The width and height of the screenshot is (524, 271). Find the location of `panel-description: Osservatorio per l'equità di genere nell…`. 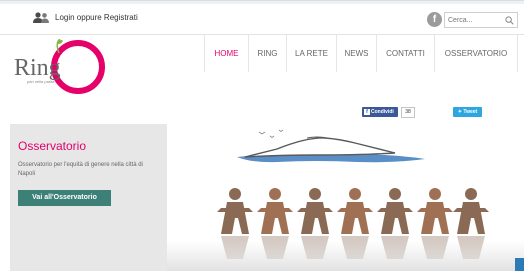

panel-description: Osservatorio per l'equità di genere nell… is located at coordinates (80, 169).